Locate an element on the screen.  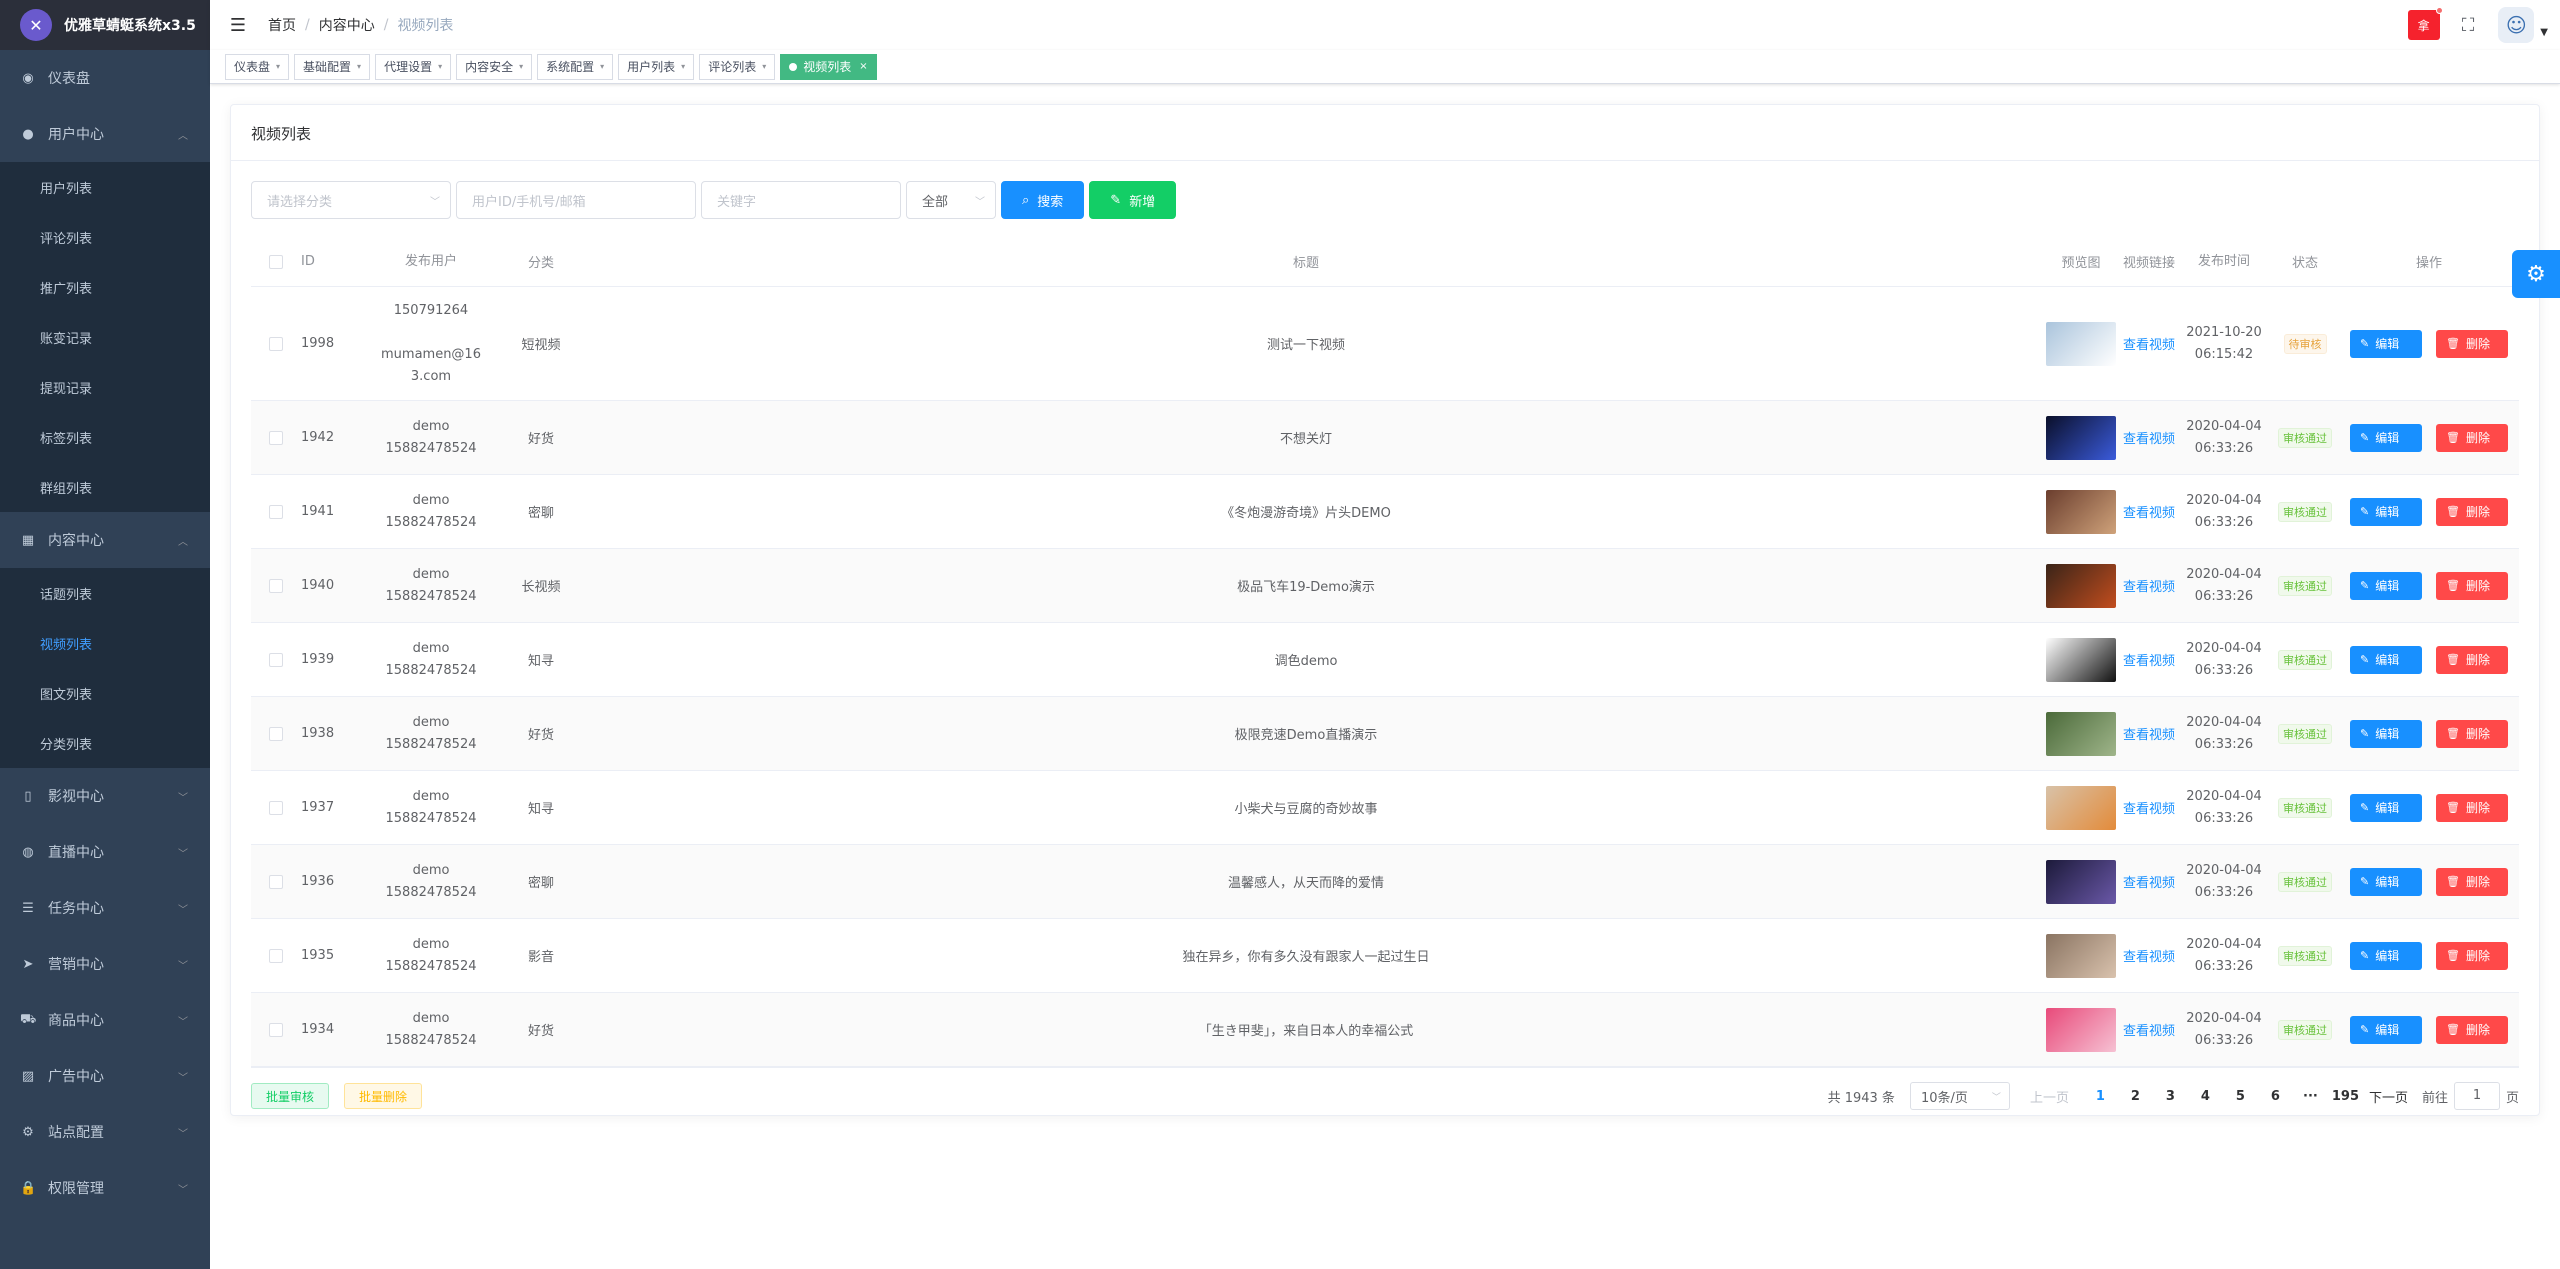
page-size-select: 10条/页 ﹀ is located at coordinates (1959, 1096).